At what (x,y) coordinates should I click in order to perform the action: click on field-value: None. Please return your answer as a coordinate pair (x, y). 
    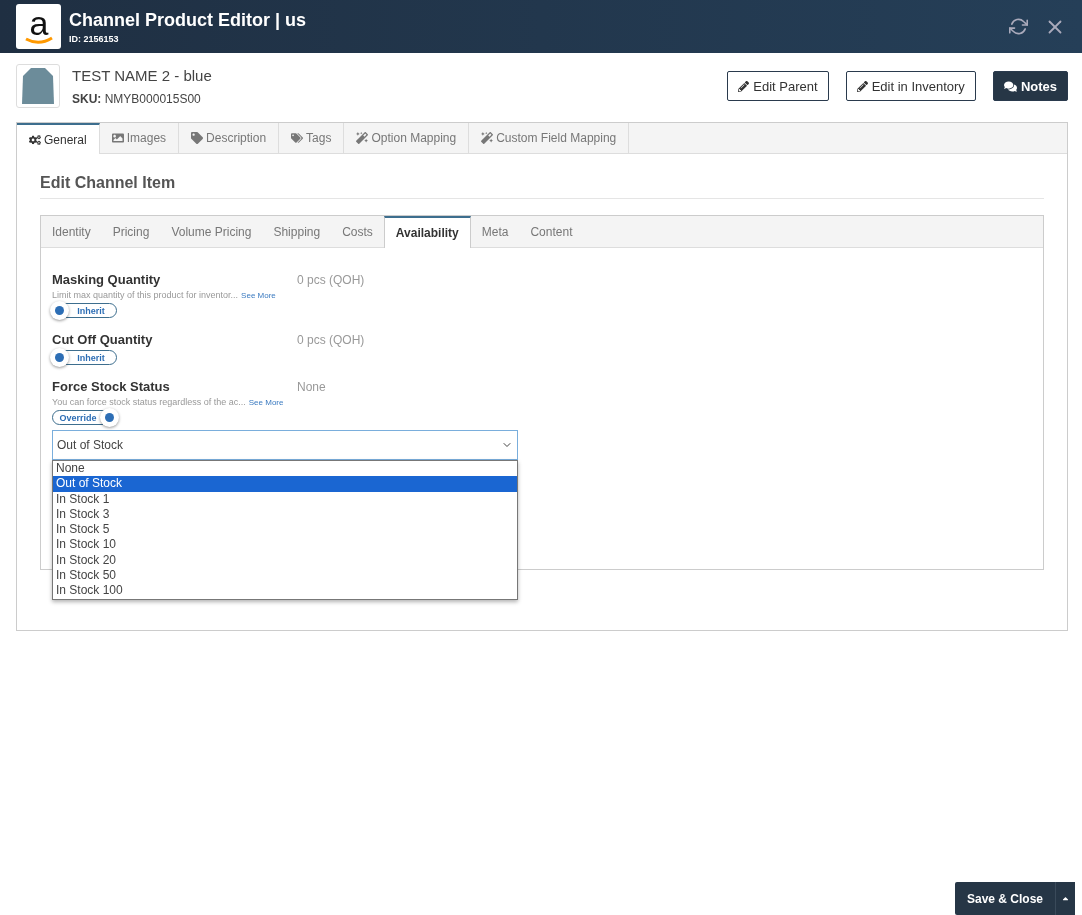
    Looking at the image, I should click on (311, 386).